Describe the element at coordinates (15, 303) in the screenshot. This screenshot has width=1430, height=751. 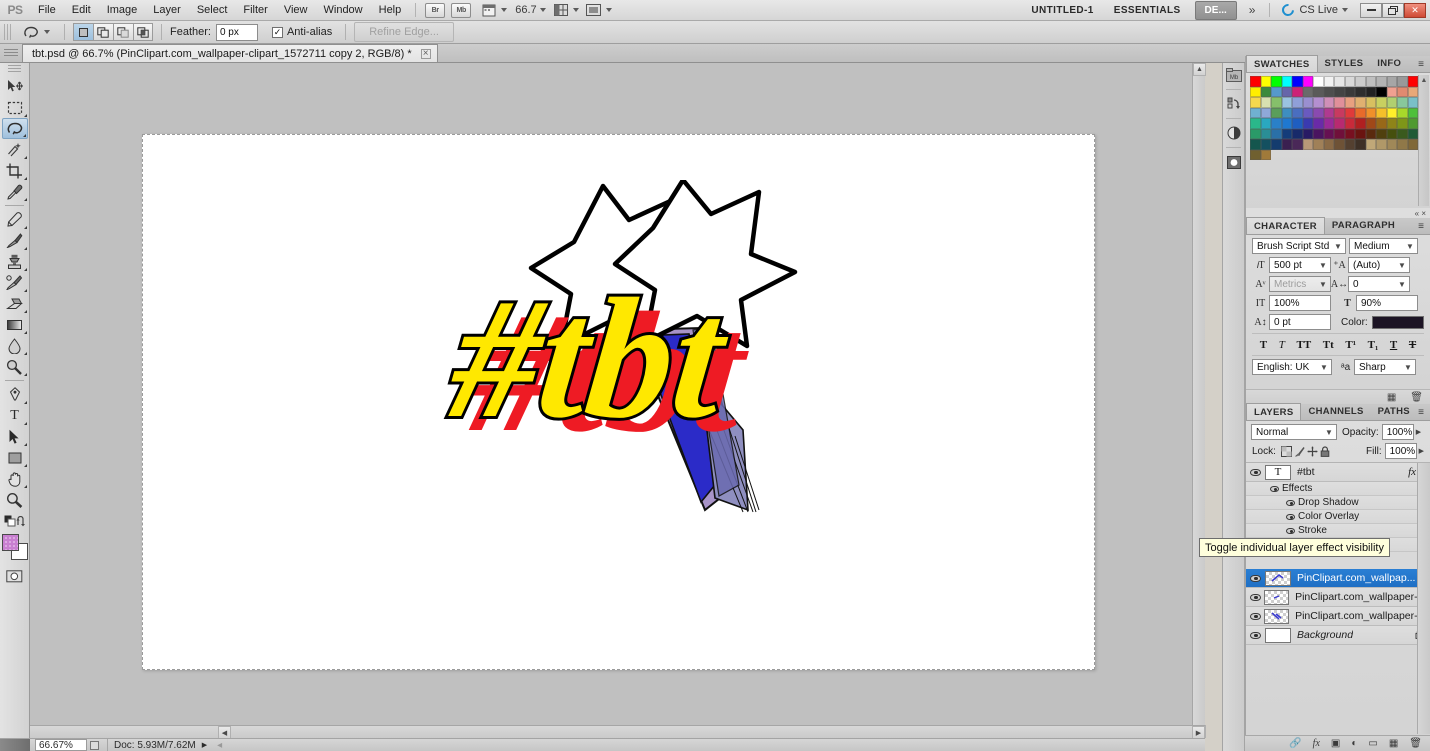
I see `eraser-tool` at that location.